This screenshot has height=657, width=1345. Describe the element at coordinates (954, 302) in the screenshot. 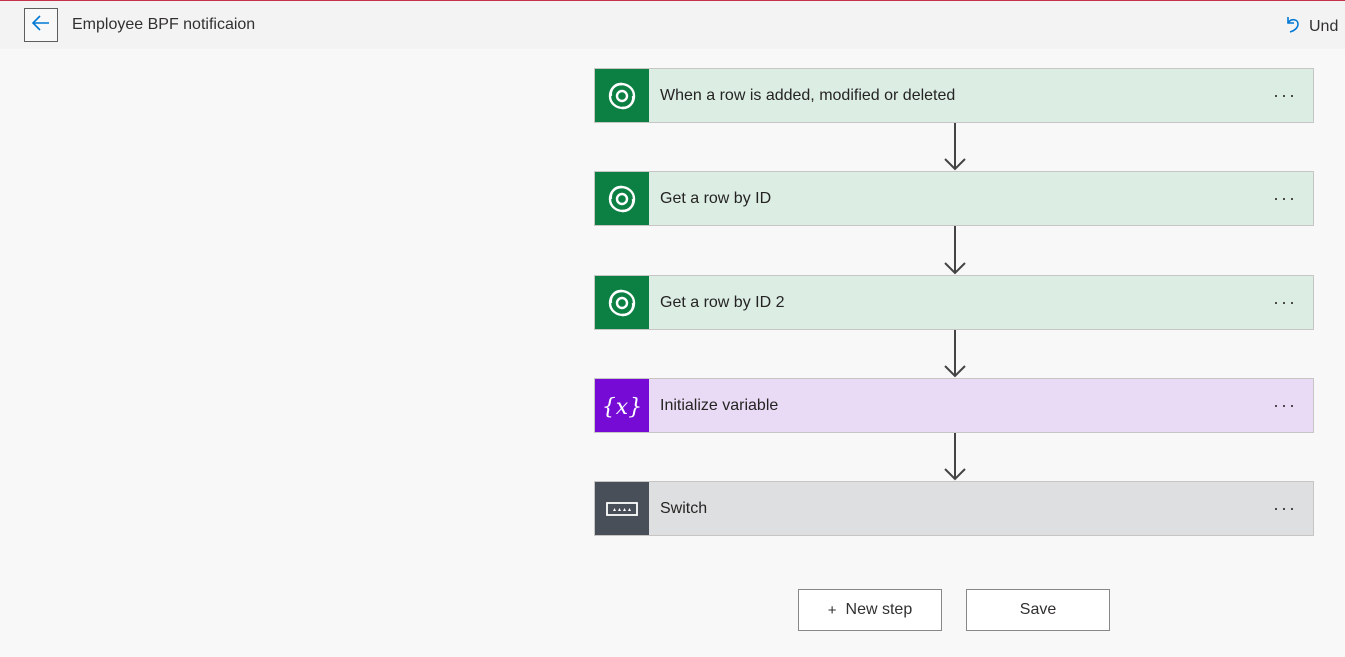

I see `step-get-row-by-id-2: Get a row by ID 2 ···` at that location.